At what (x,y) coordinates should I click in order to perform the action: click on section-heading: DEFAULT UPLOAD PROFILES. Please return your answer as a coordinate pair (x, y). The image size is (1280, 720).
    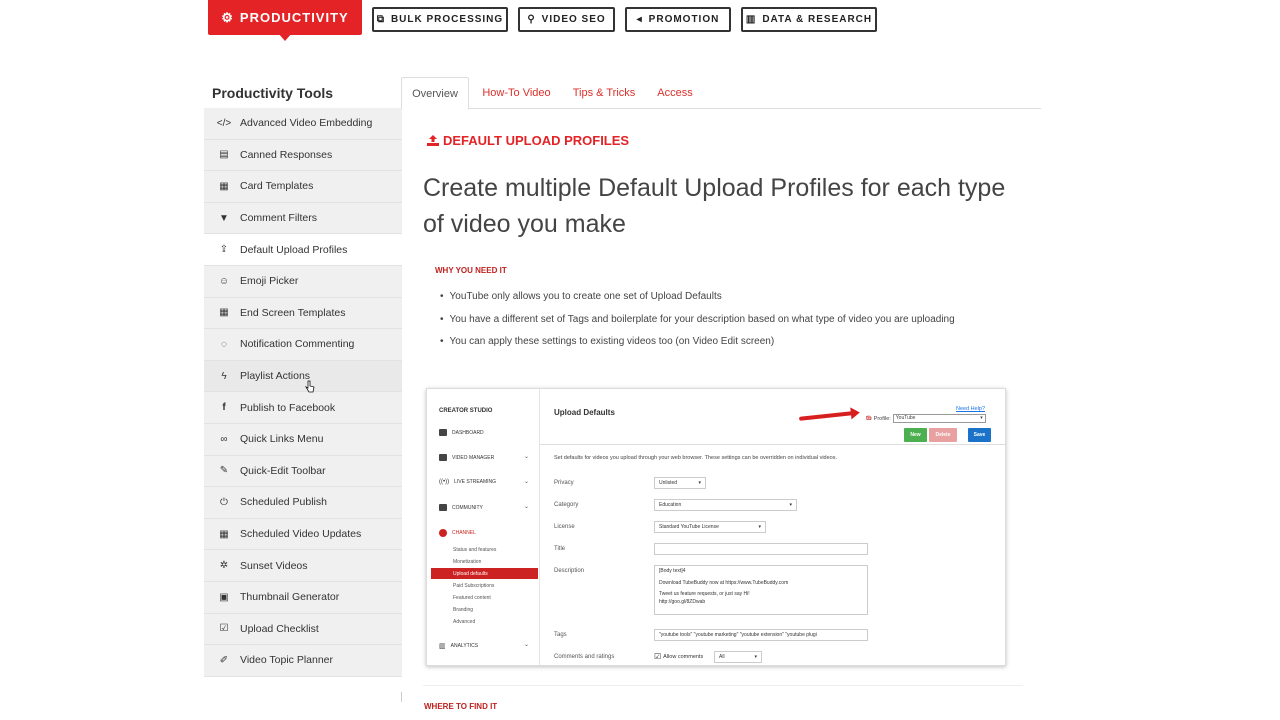
    Looking at the image, I should click on (528, 140).